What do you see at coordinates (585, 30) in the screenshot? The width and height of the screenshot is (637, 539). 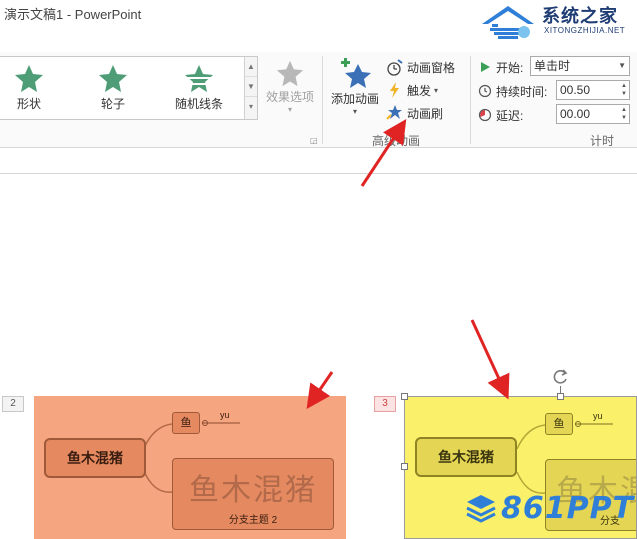 I see `watermark-url: XITONGZHIJIA.NET` at bounding box center [585, 30].